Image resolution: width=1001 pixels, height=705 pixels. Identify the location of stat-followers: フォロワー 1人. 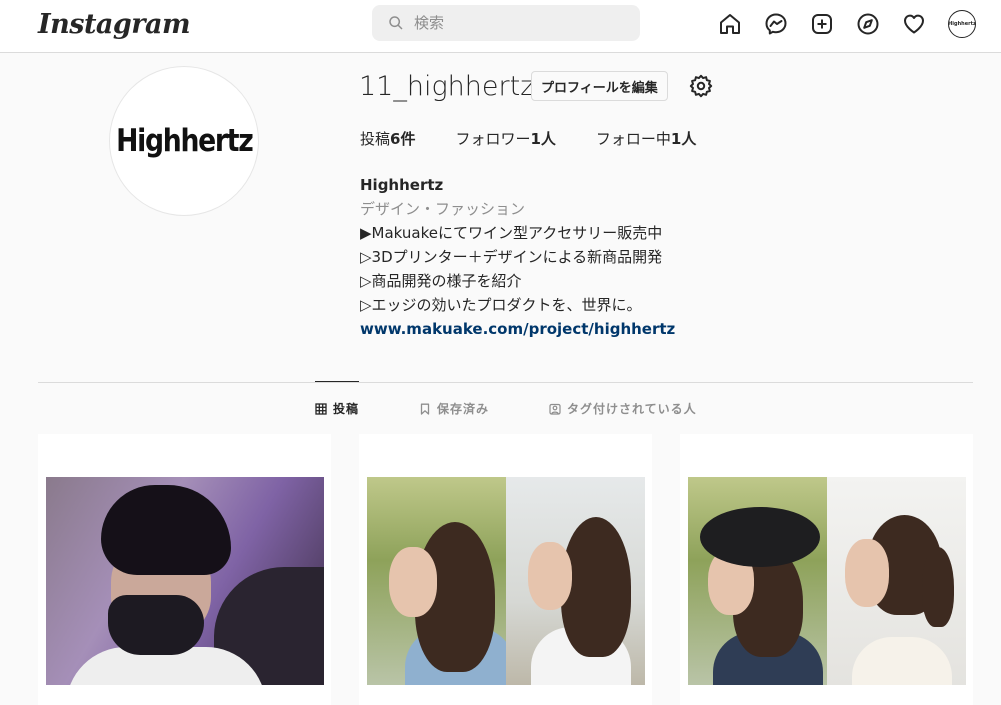
(505, 138).